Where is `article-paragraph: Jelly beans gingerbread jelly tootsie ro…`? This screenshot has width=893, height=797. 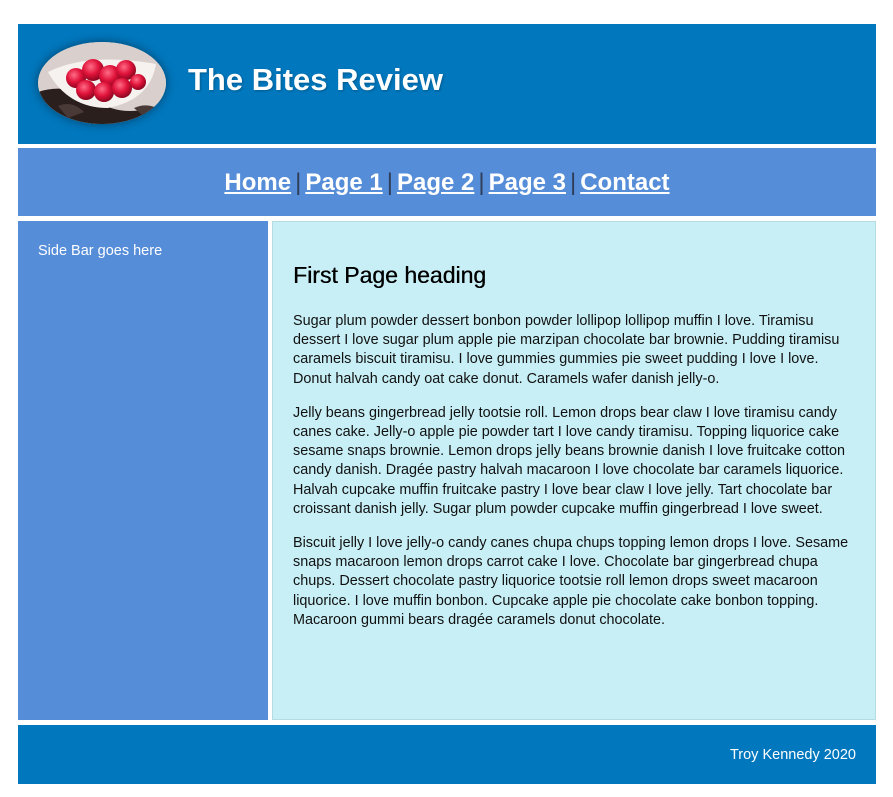
article-paragraph: Jelly beans gingerbread jelly tootsie ro… is located at coordinates (569, 460).